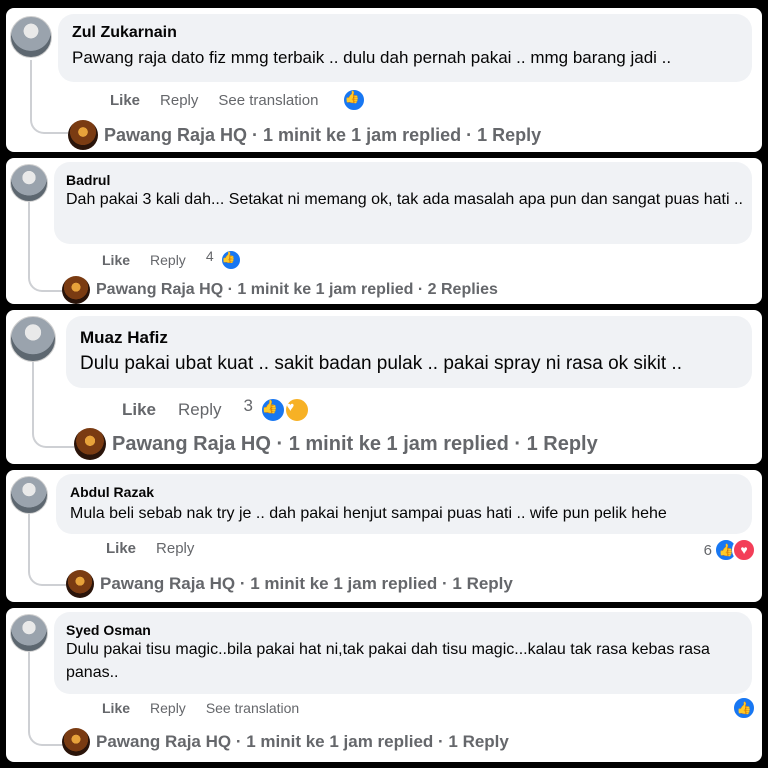 This screenshot has width=768, height=768. What do you see at coordinates (112, 492) in the screenshot?
I see `comment-author: Abdul Razak` at bounding box center [112, 492].